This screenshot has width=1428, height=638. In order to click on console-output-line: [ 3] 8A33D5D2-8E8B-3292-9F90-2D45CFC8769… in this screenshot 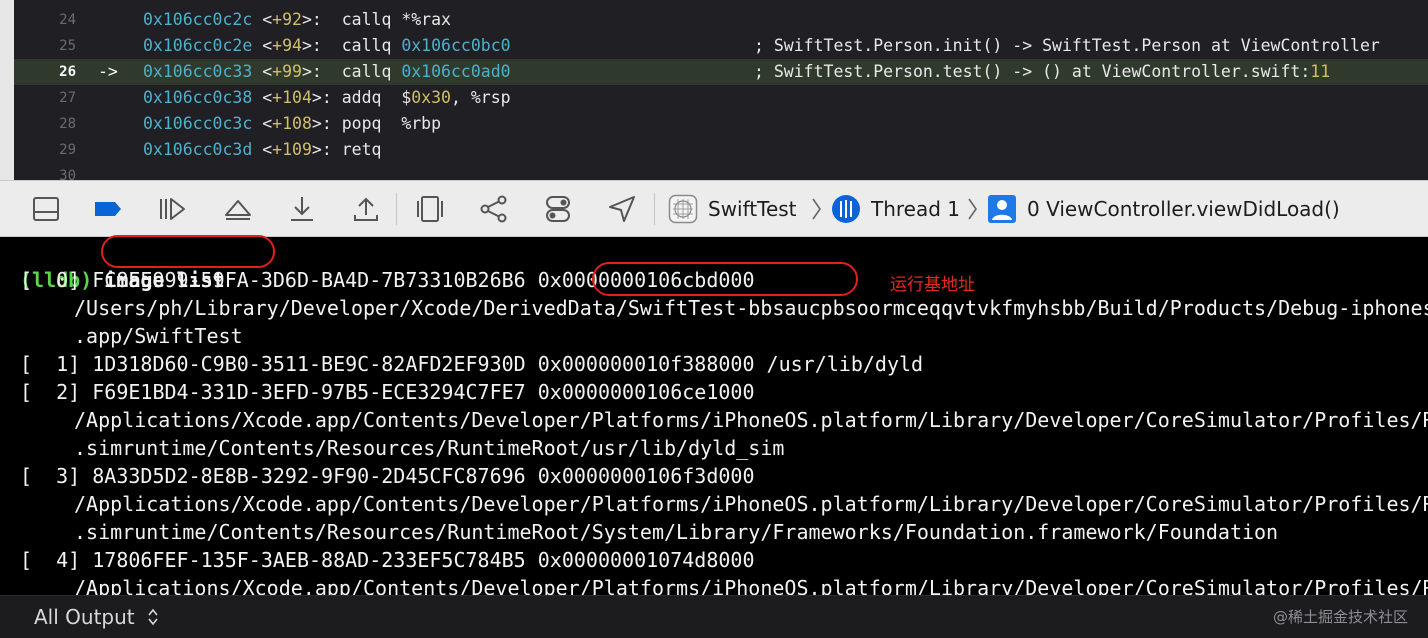, I will do `click(714, 476)`.